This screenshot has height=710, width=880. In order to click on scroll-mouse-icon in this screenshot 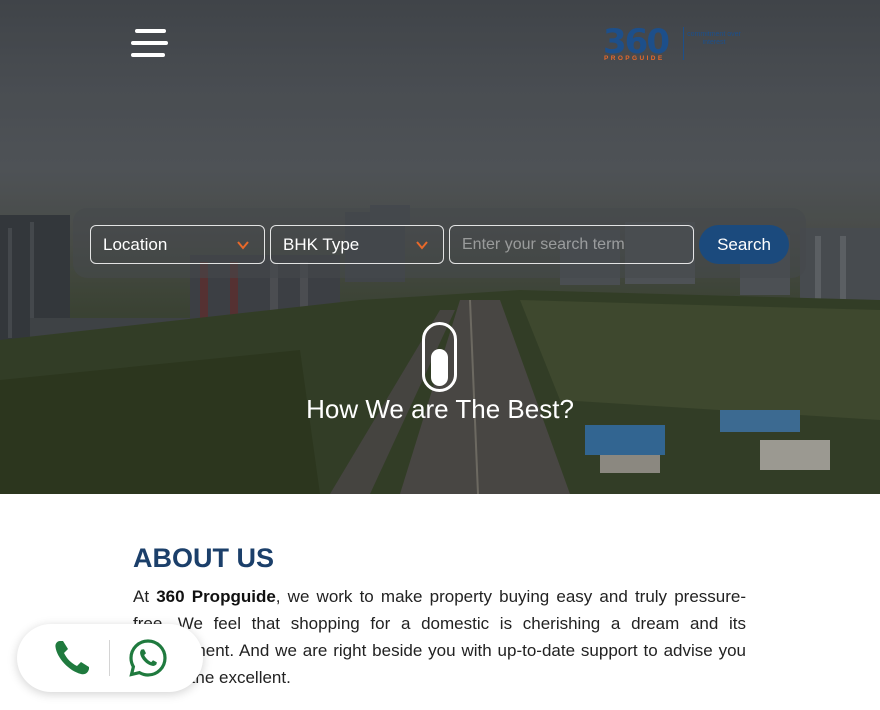, I will do `click(439, 357)`.